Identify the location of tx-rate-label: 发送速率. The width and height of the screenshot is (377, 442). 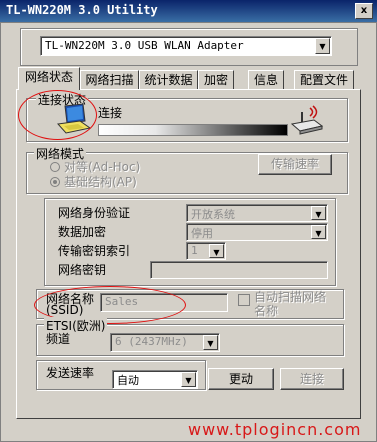
(70, 373).